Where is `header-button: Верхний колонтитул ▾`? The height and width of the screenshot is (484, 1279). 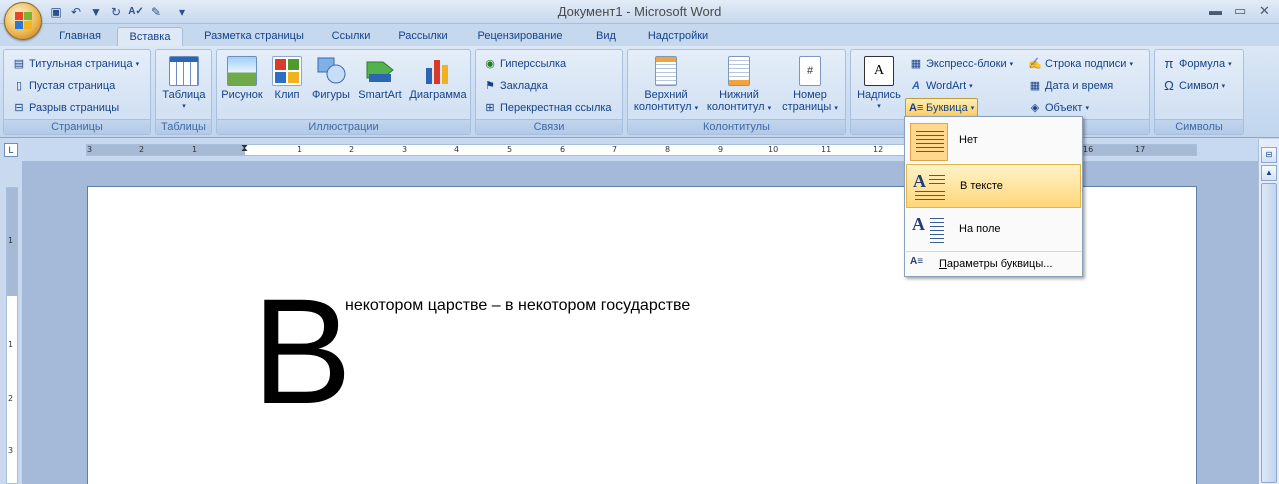 header-button: Верхний колонтитул ▾ is located at coordinates (666, 85).